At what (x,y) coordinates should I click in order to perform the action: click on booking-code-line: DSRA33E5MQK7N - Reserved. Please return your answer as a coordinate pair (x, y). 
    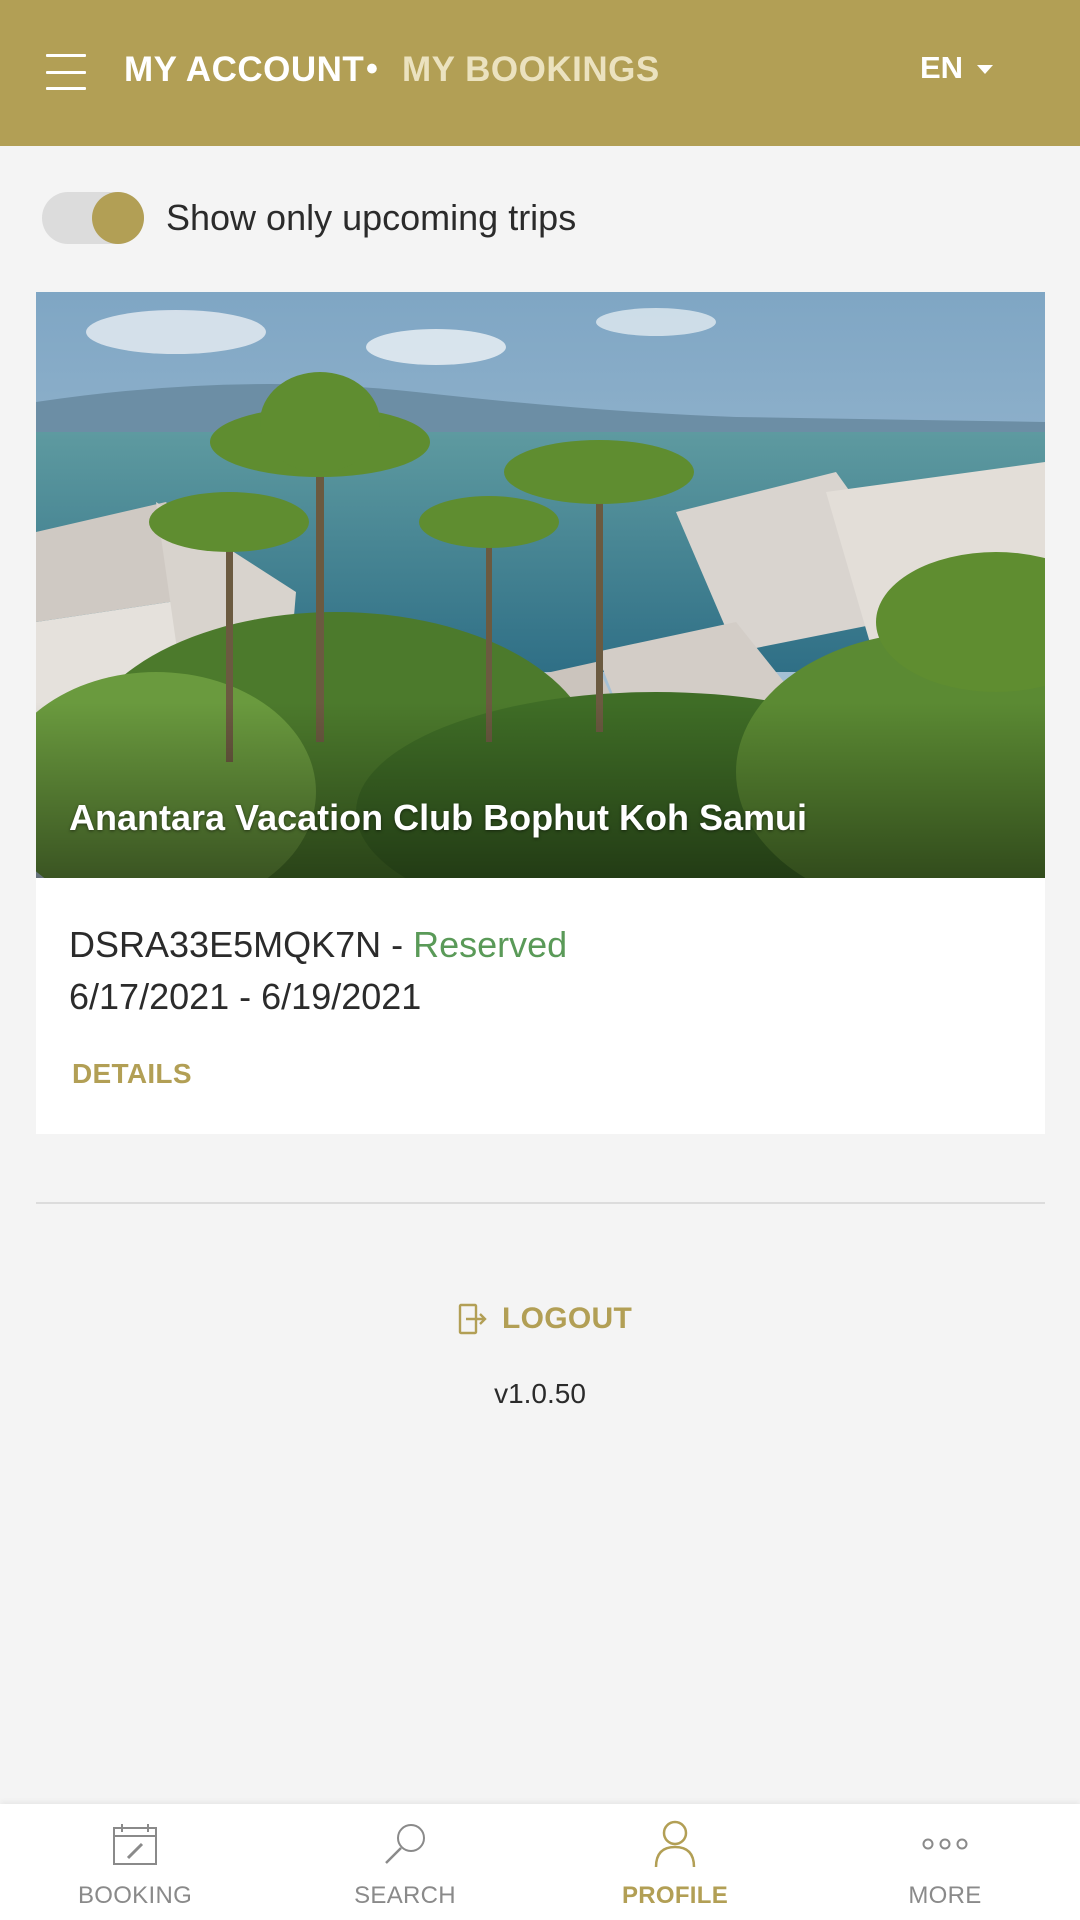
    Looking at the image, I should click on (318, 945).